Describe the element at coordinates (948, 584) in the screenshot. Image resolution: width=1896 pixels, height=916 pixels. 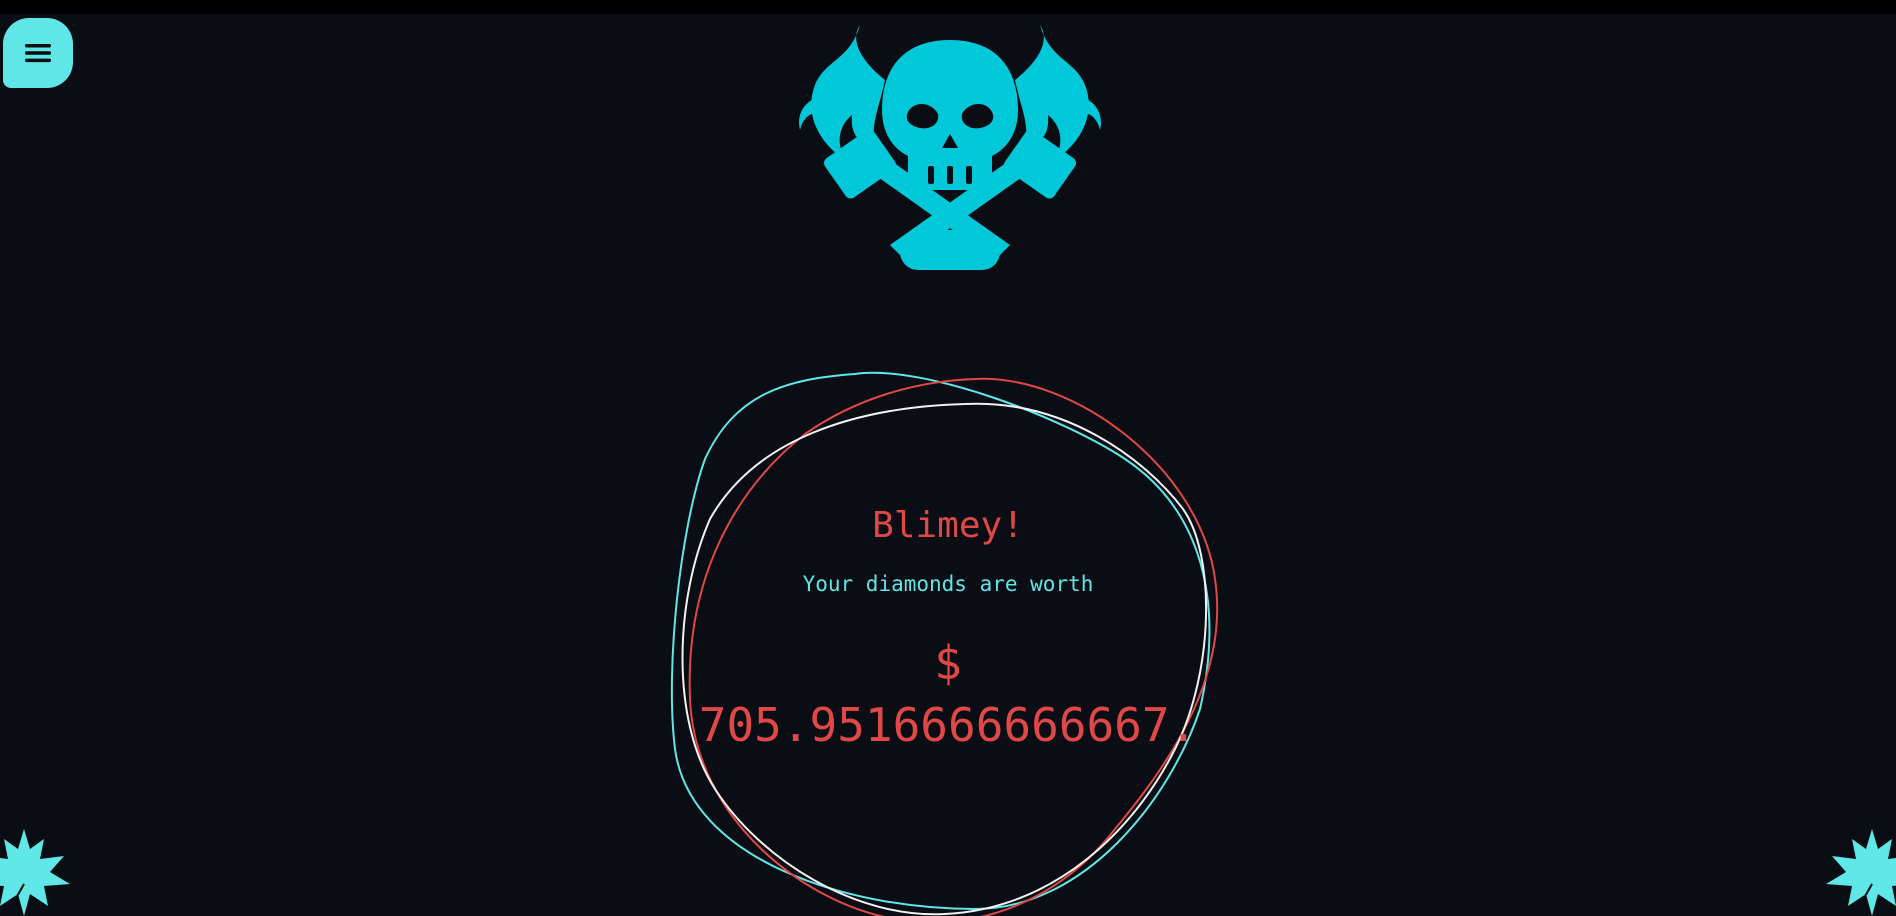
I see `result-subtitle: Your diamonds are worth` at that location.